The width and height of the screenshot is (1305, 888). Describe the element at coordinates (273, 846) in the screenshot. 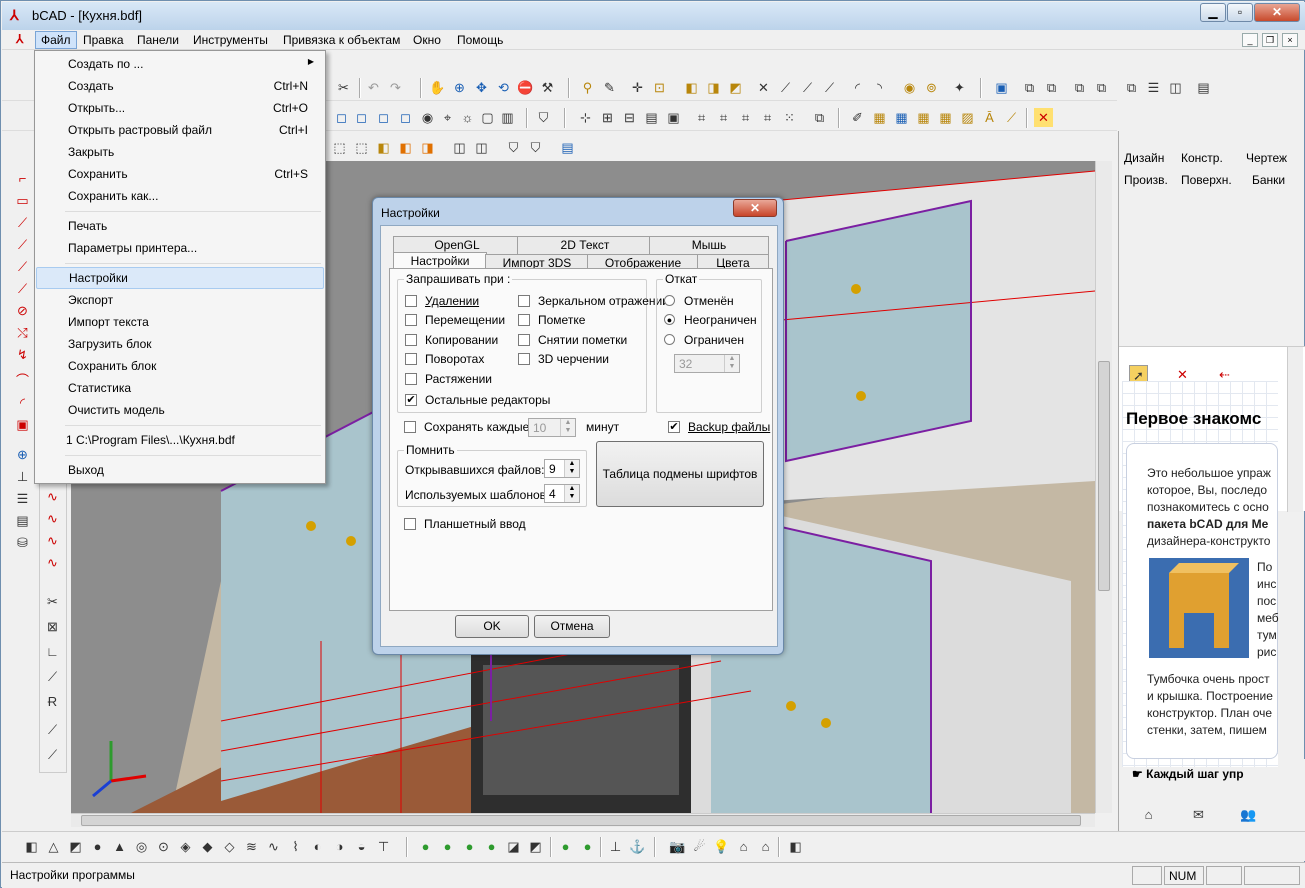

I see `extrude-tool5-icon: ∿` at that location.